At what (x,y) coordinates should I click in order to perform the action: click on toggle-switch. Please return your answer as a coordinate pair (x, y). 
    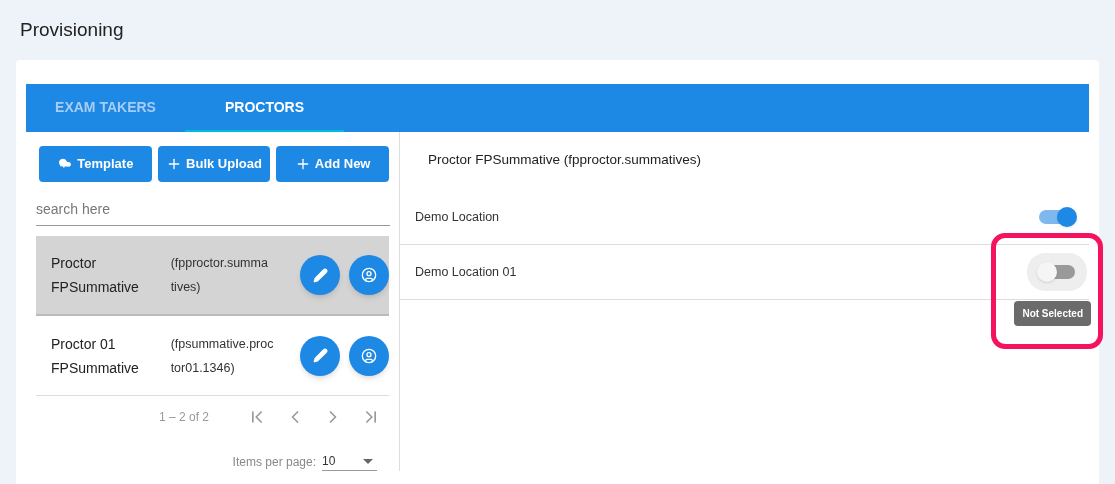
    Looking at the image, I should click on (1057, 217).